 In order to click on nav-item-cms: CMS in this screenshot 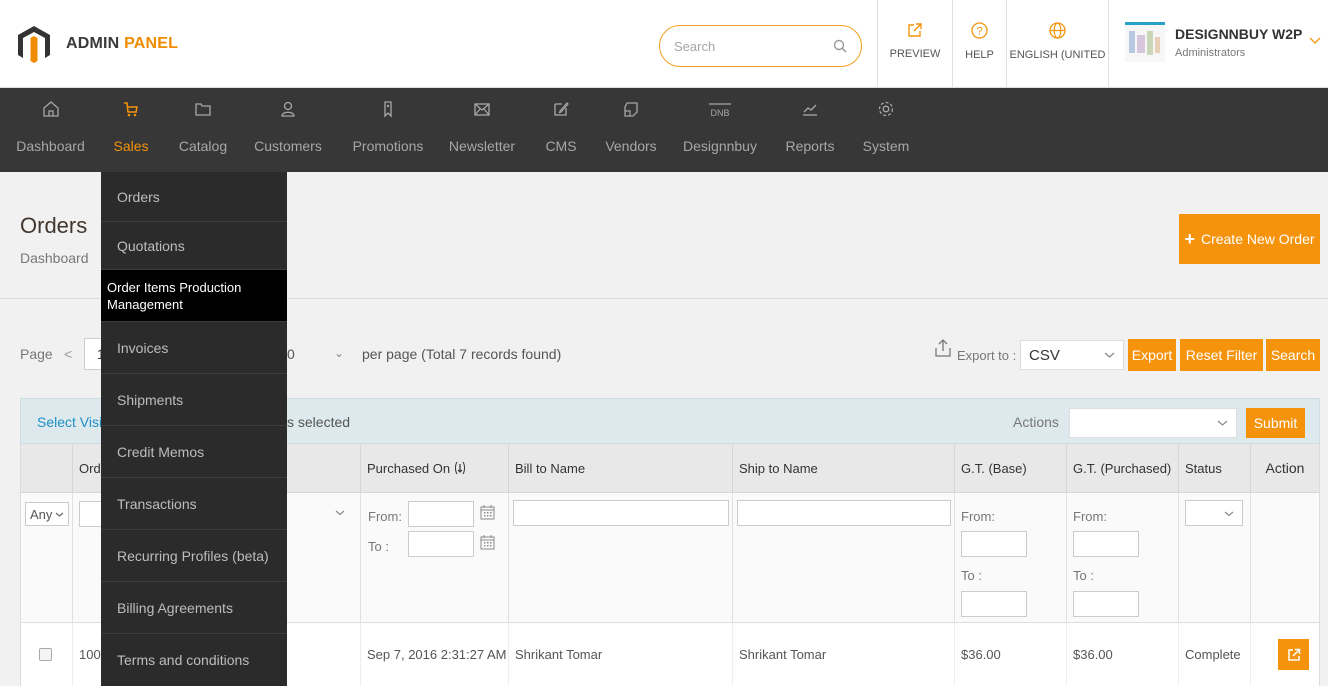, I will do `click(561, 130)`.